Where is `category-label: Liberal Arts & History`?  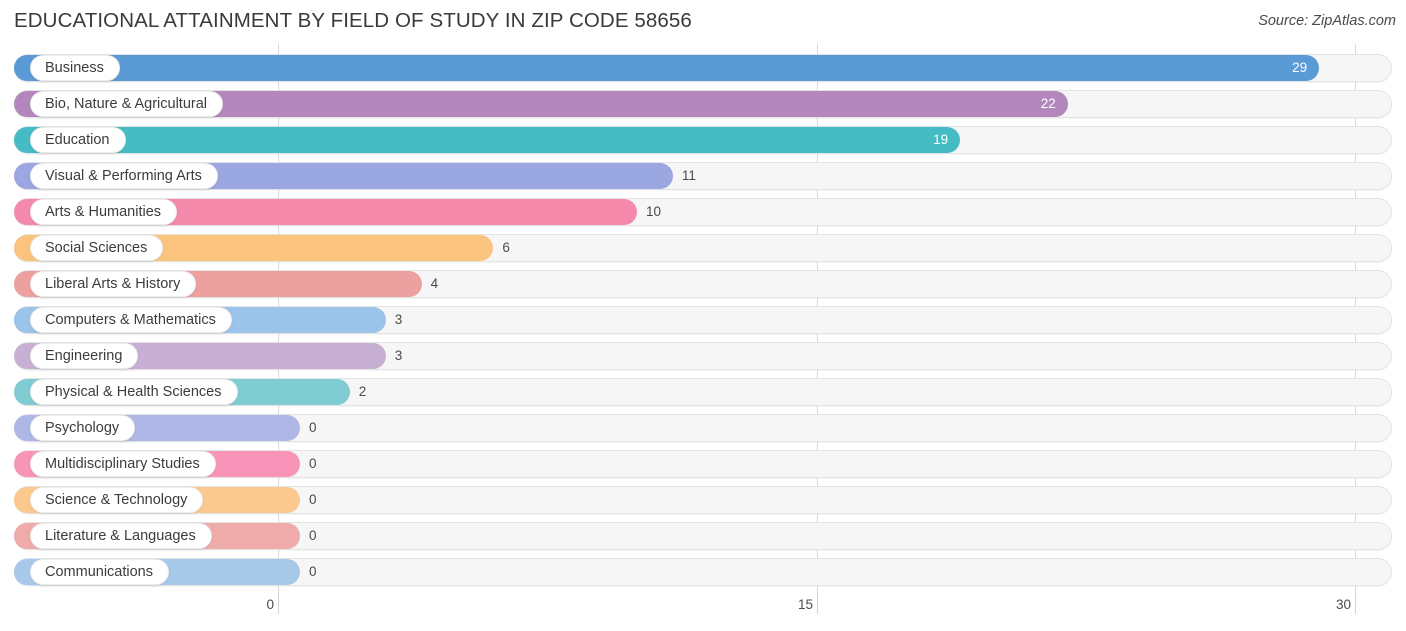
category-label: Liberal Arts & History is located at coordinates (113, 283).